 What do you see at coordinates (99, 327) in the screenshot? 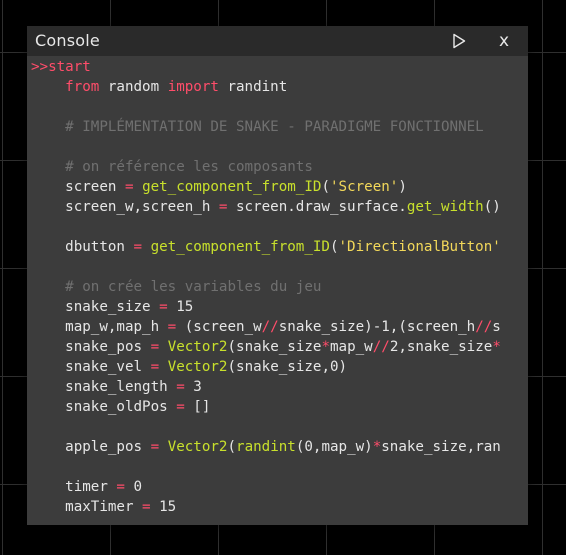
I see `code-token: map_w,map_h` at bounding box center [99, 327].